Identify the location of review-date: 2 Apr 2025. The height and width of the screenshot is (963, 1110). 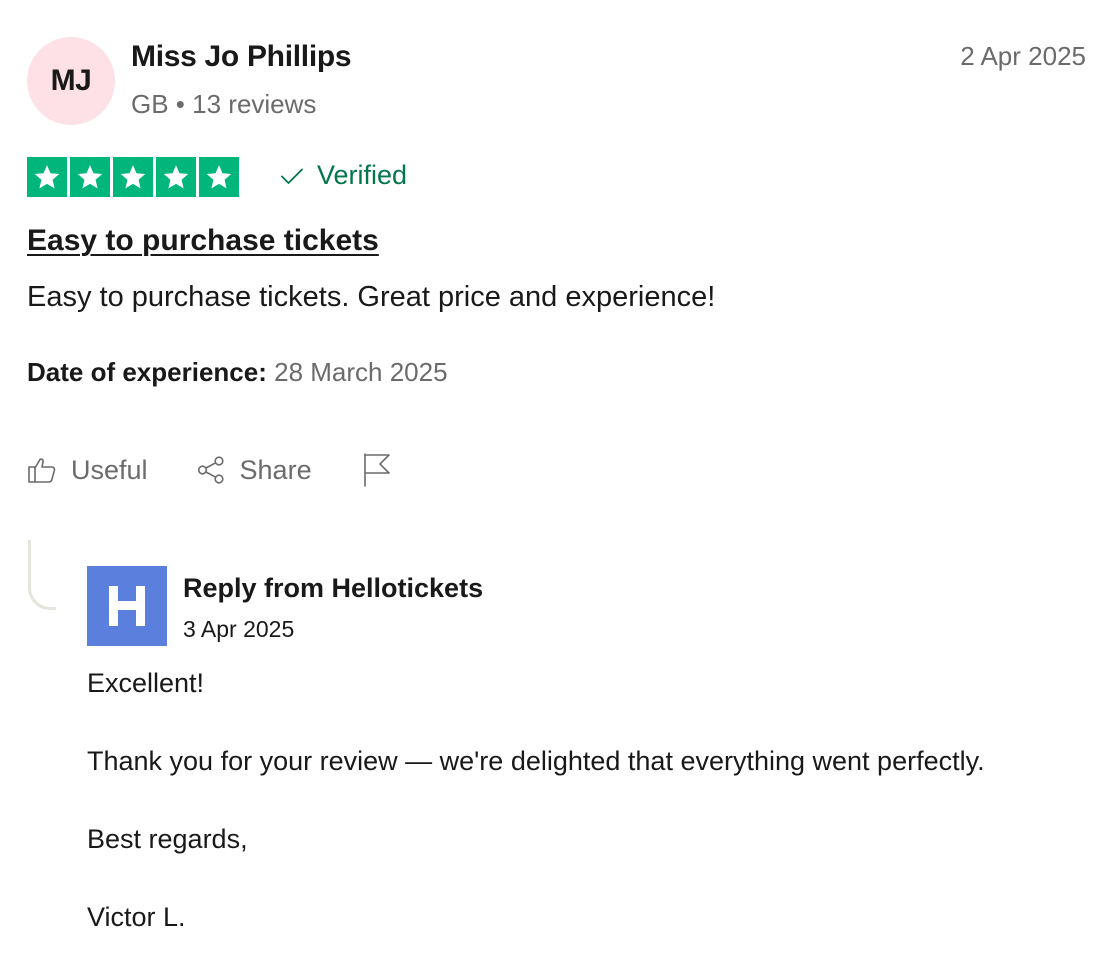
(1023, 56).